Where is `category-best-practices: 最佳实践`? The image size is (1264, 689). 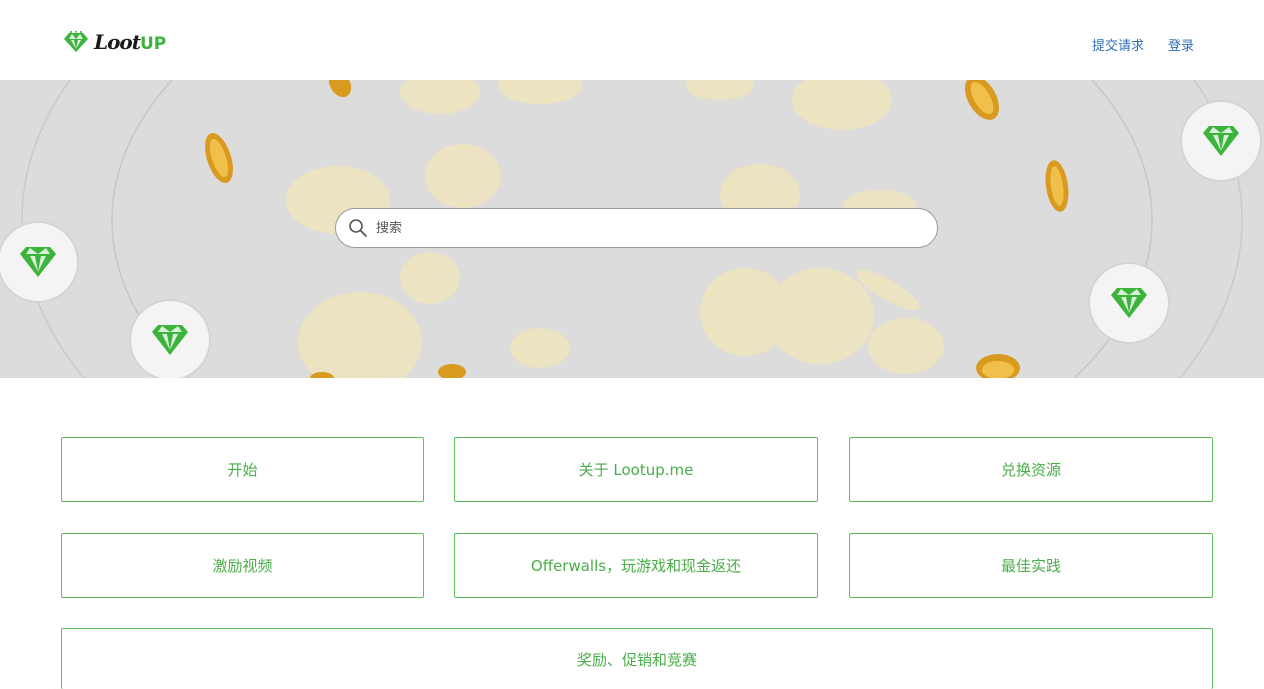
category-best-practices: 最佳实践 is located at coordinates (1031, 565).